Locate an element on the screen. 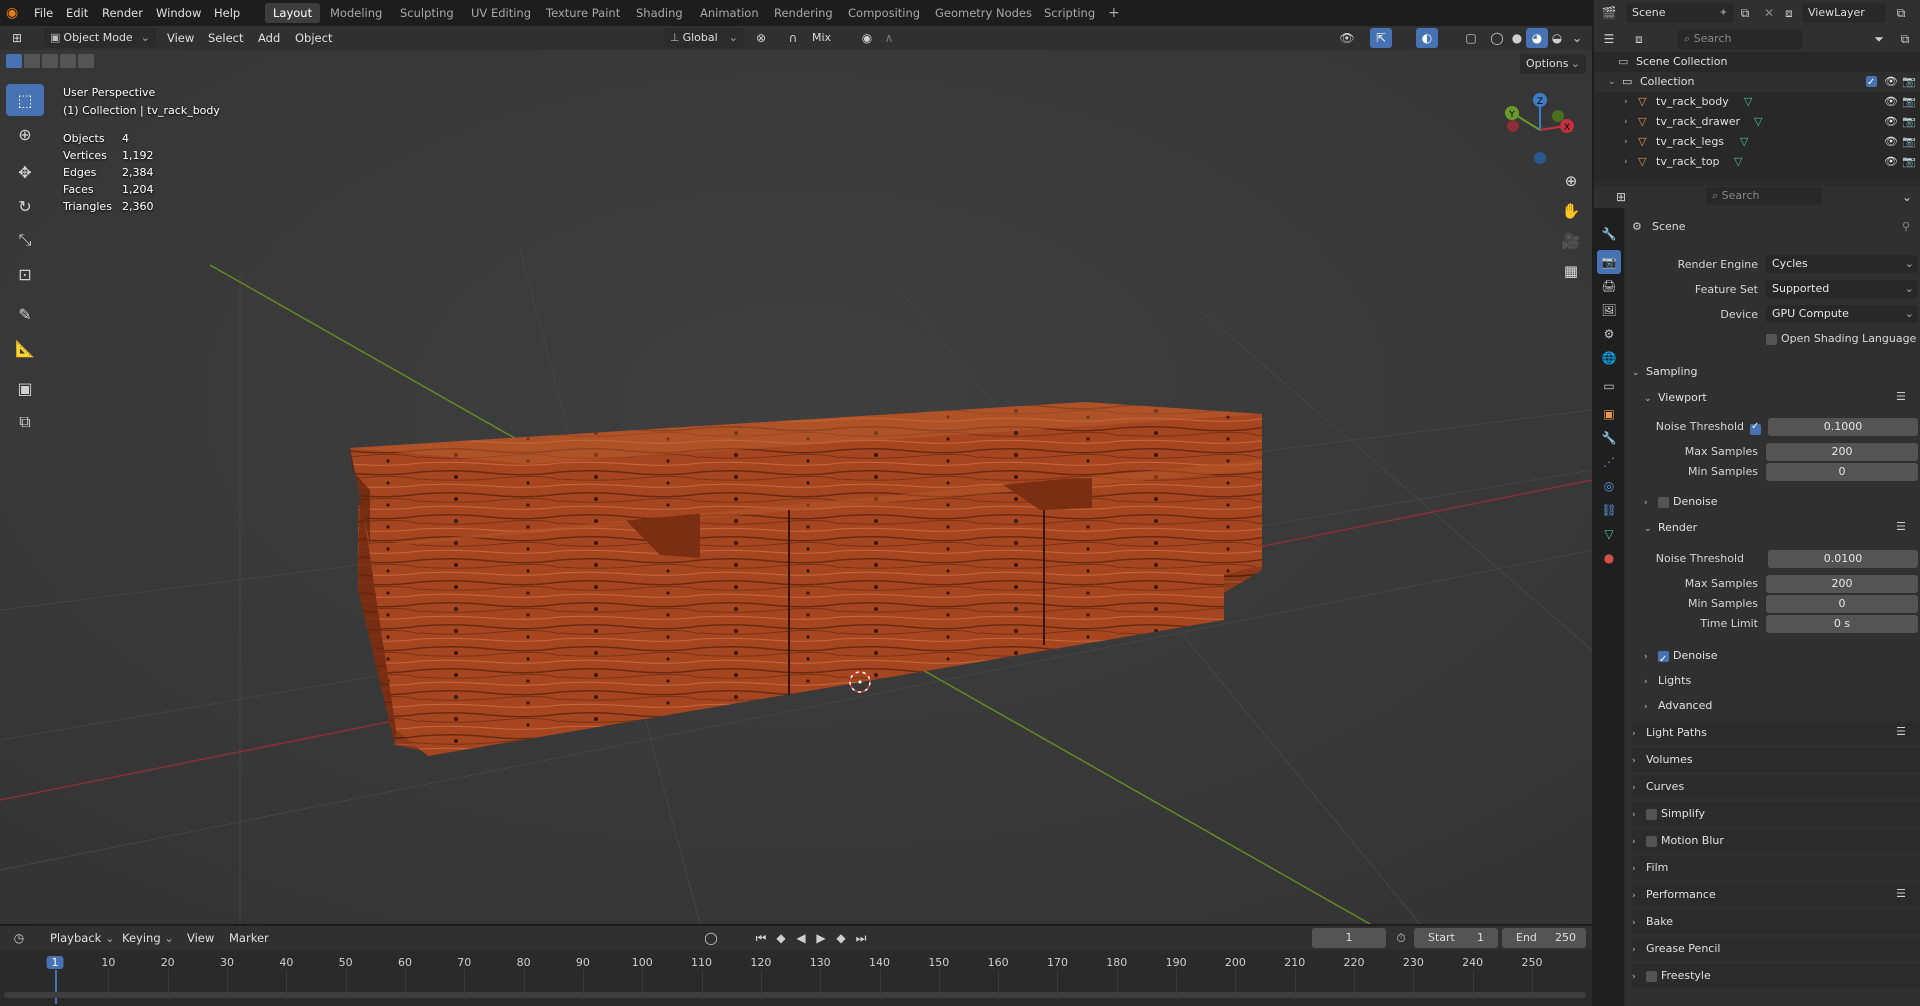 The height and width of the screenshot is (1006, 1920). menu-file: File is located at coordinates (43, 13).